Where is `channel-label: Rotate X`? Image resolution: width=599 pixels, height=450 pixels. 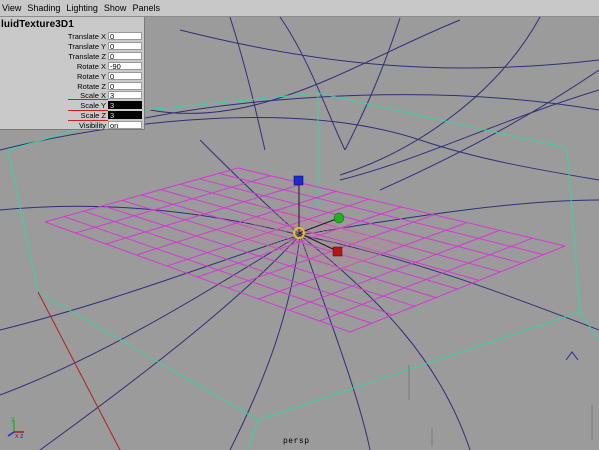 channel-label: Rotate X is located at coordinates (91, 66).